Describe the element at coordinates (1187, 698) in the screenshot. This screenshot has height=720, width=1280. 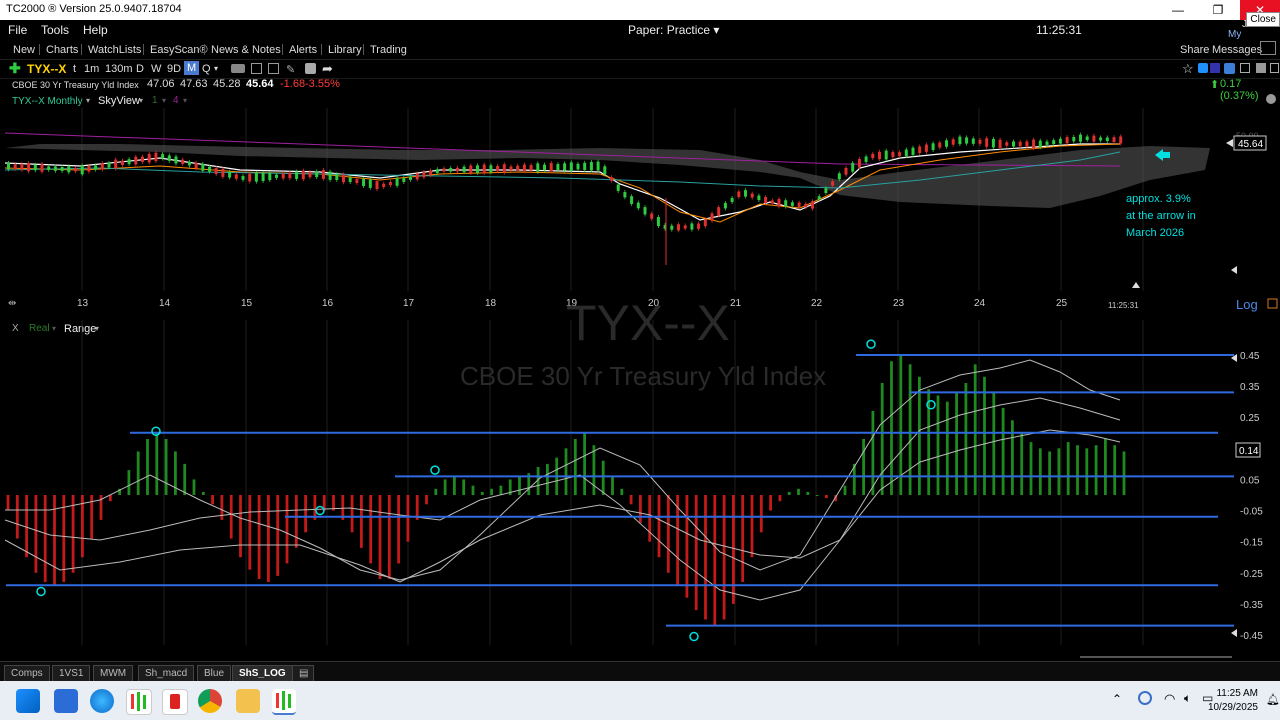
I see `volume-icon: 🔈︎` at that location.